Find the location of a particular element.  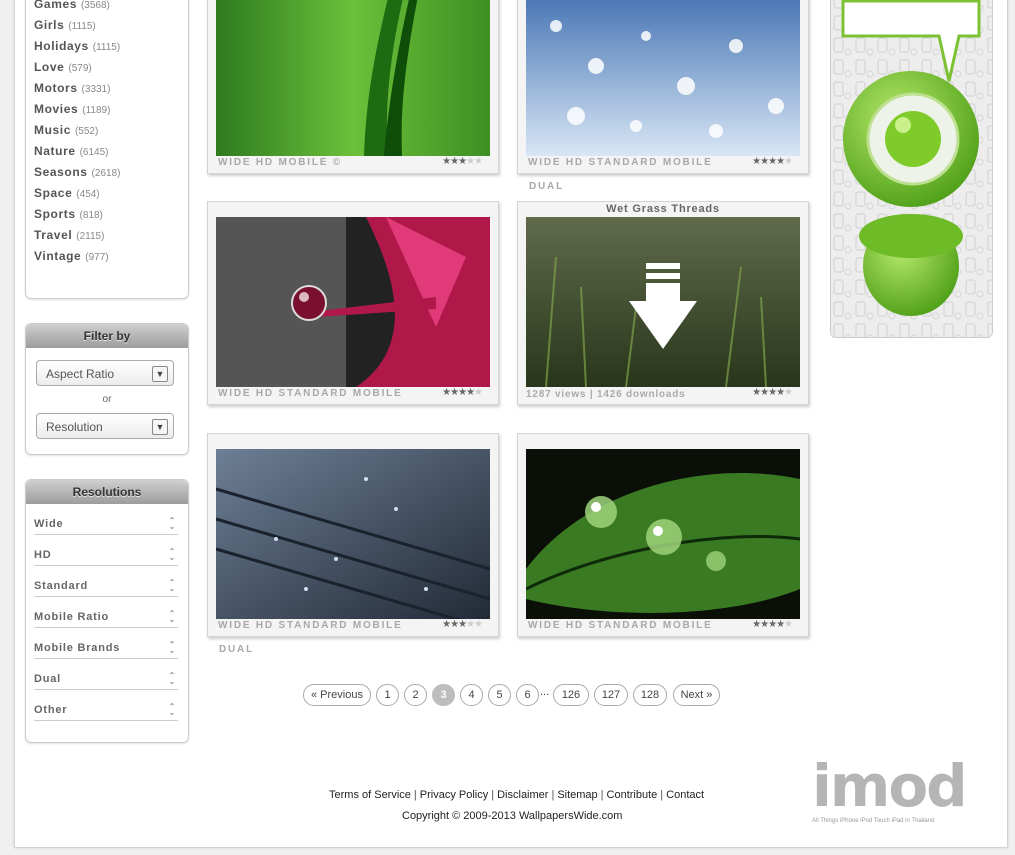

category-item: Holidays (1115) is located at coordinates (77, 46).